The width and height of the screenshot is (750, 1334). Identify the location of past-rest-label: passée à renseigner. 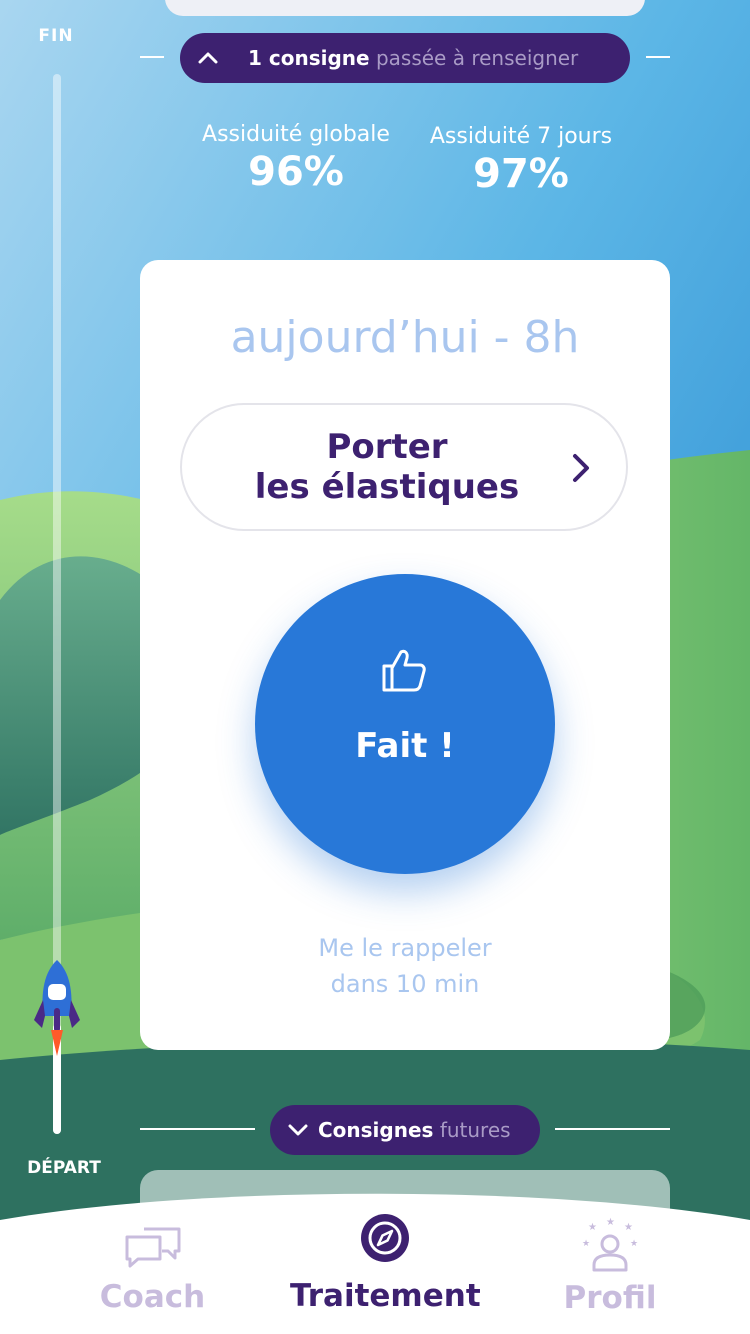
(477, 58).